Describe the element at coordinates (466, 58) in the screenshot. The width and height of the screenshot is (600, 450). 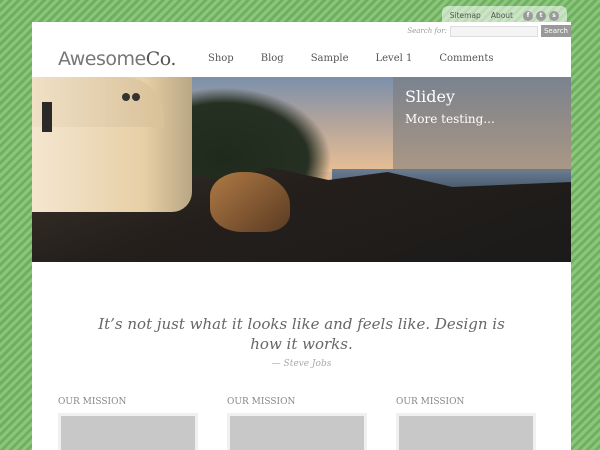
I see `nav-item-comments: Comments` at that location.